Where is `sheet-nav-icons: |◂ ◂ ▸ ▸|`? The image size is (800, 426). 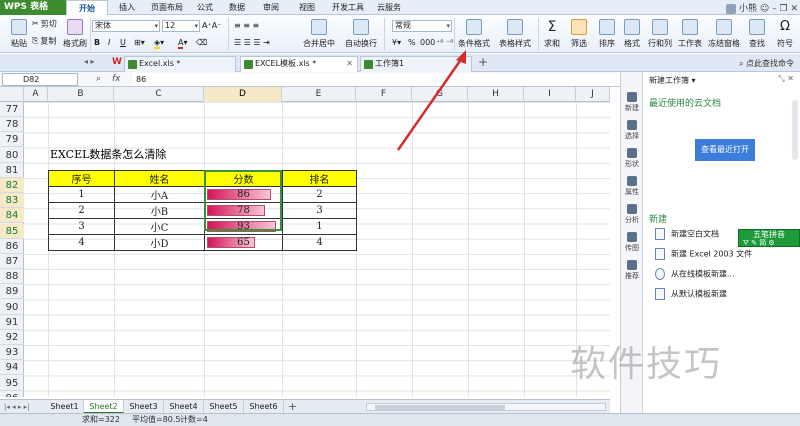 sheet-nav-icons: |◂ ◂ ▸ ▸| is located at coordinates (16, 407).